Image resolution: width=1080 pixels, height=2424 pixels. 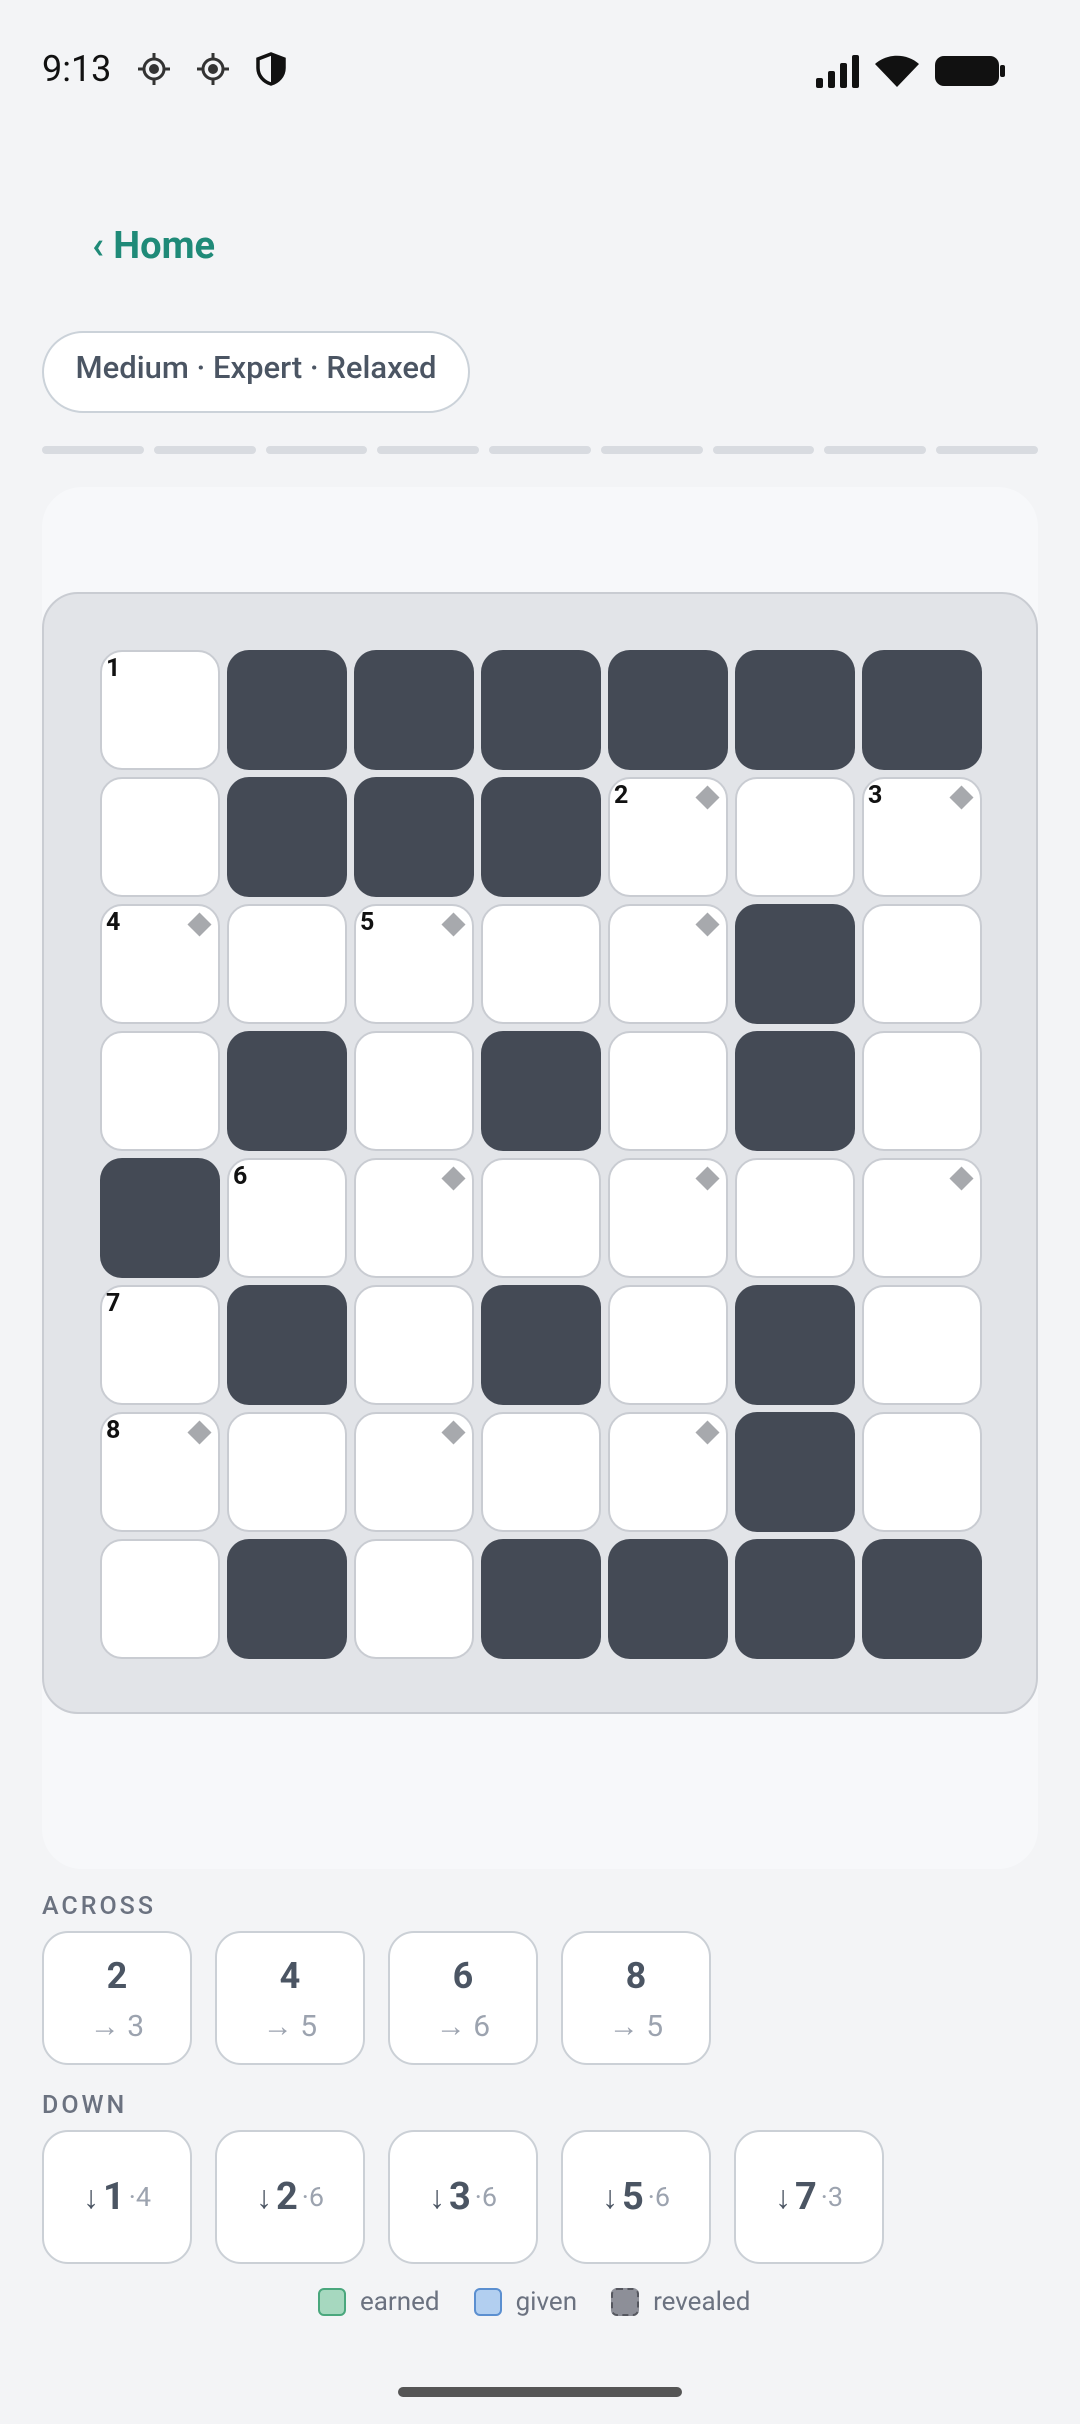 What do you see at coordinates (286, 2197) in the screenshot?
I see `clue-number-label: 2` at bounding box center [286, 2197].